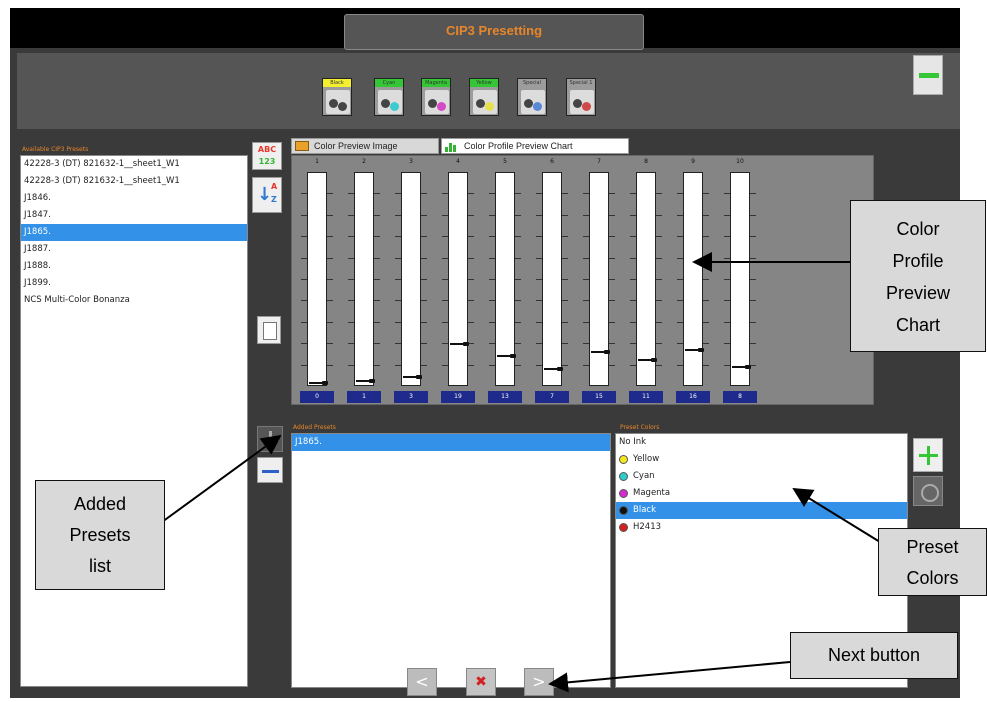 This screenshot has width=987, height=702. Describe the element at coordinates (761, 459) in the screenshot. I see `list-item: Yellow` at that location.